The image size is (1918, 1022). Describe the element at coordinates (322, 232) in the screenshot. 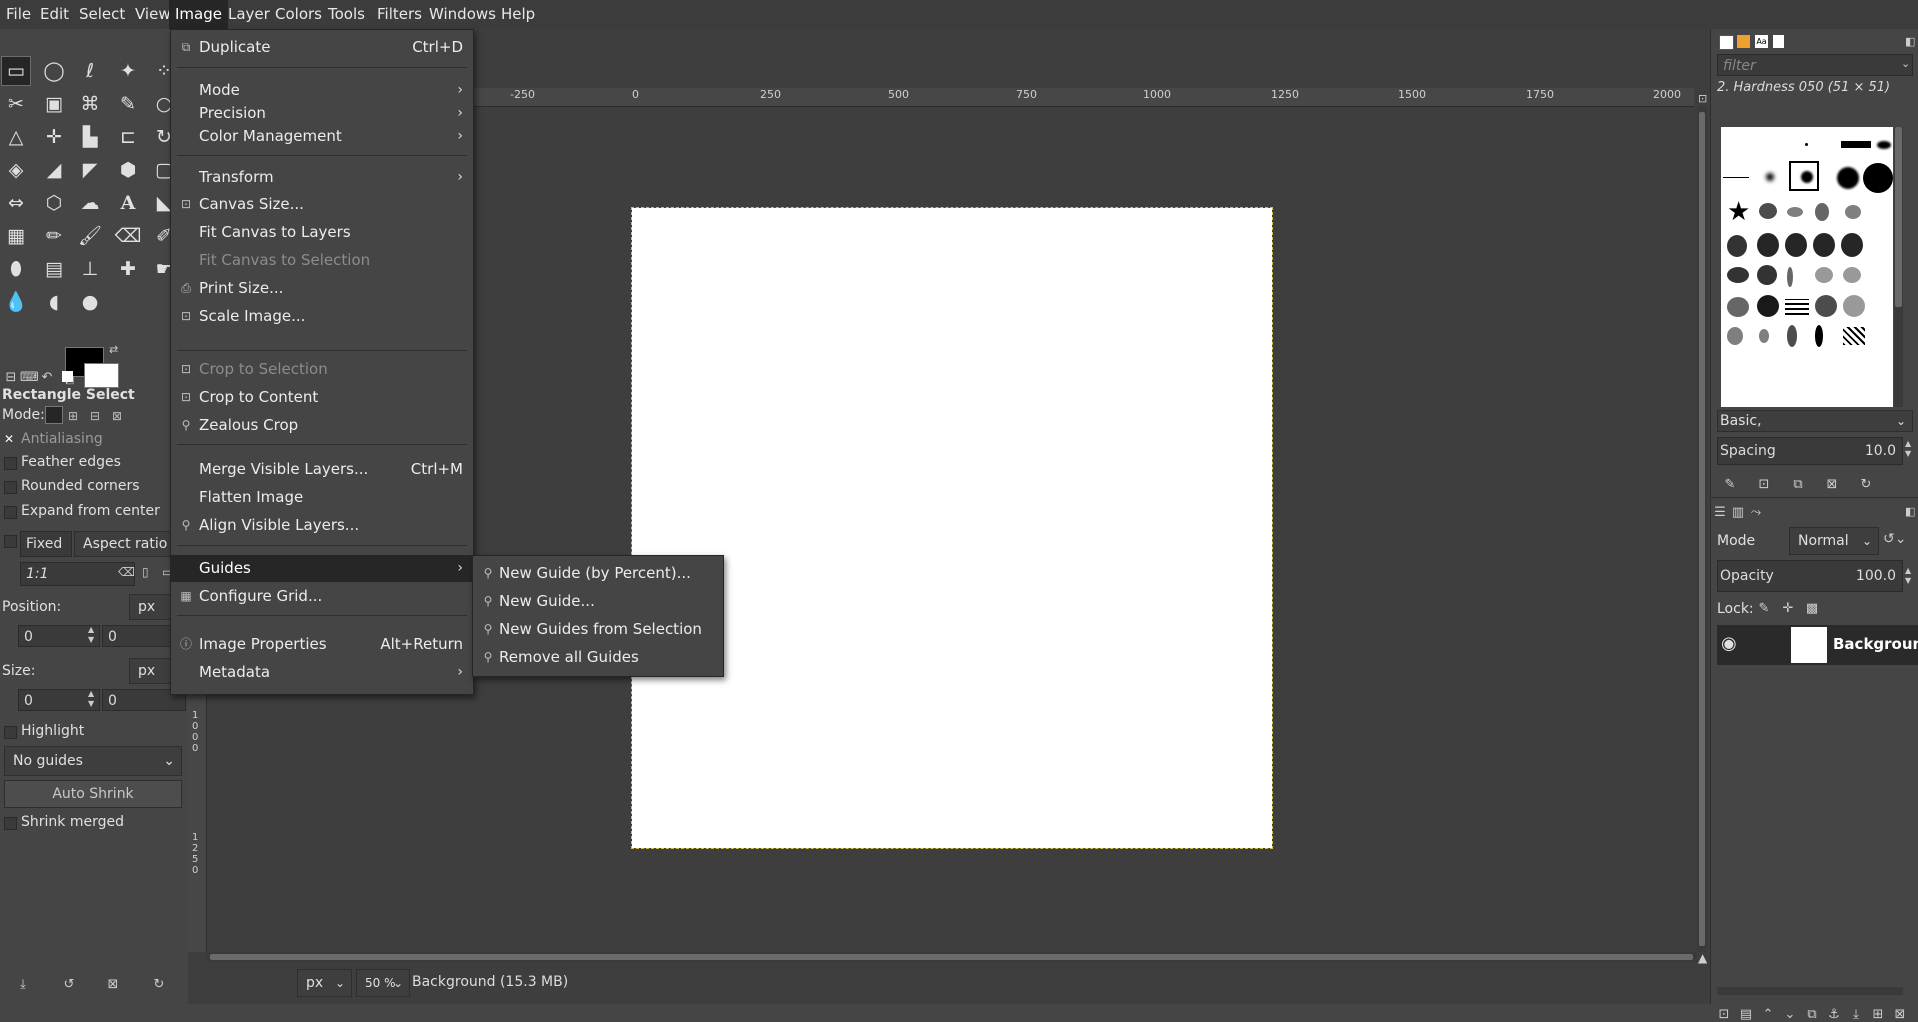

I see `menu-item-fit-canvas-to-layers: Fit Canvas to Layers` at that location.